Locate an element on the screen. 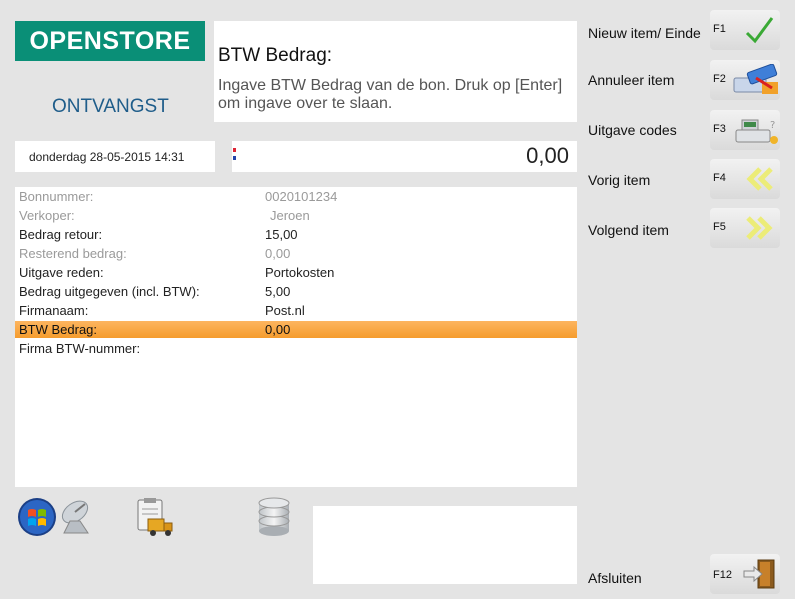  field-label: Firma BTW-nummer: is located at coordinates (80, 348).